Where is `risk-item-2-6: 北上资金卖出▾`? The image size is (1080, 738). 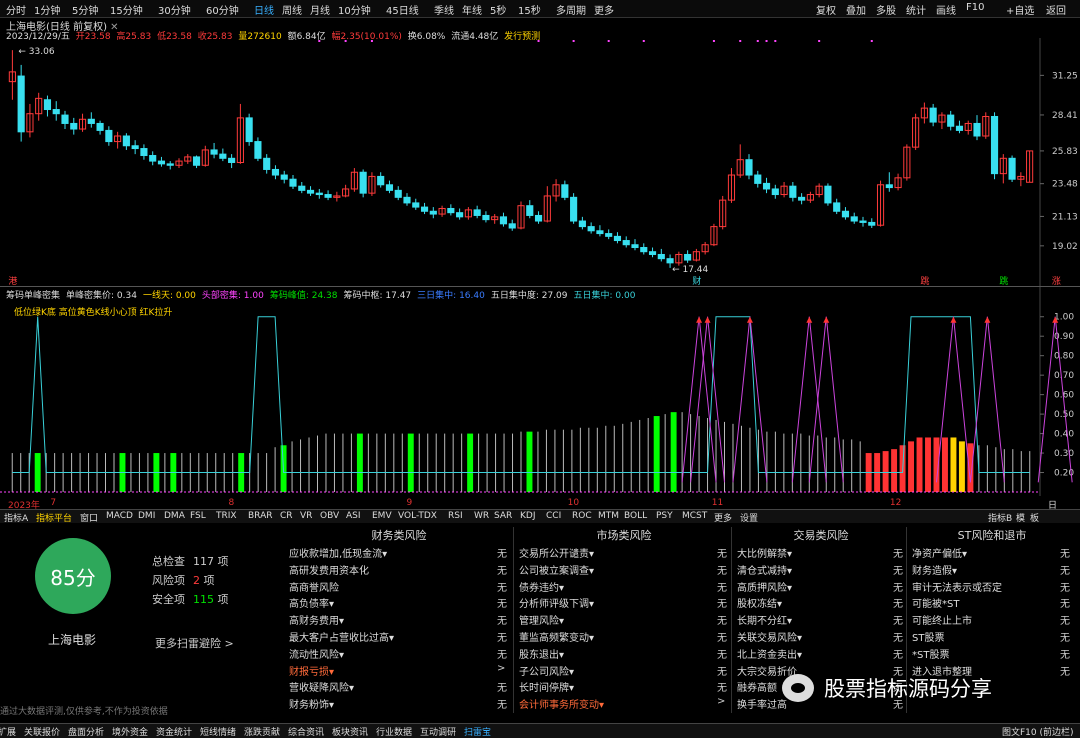 risk-item-2-6: 北上资金卖出▾ is located at coordinates (769, 653).